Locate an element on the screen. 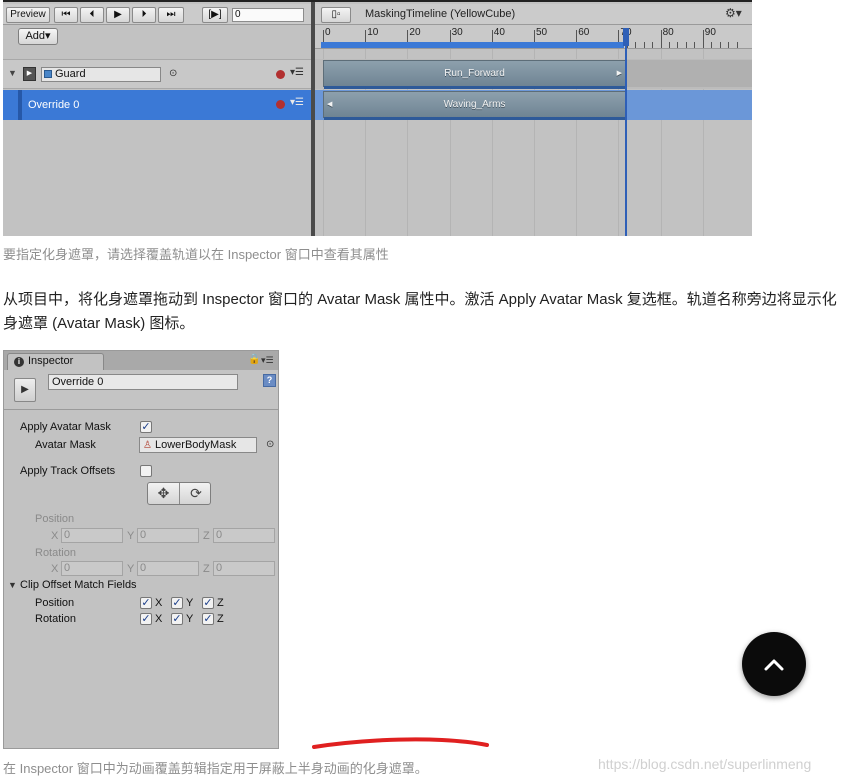 This screenshot has height=781, width=850. position-y-axis: Y is located at coordinates (131, 536).